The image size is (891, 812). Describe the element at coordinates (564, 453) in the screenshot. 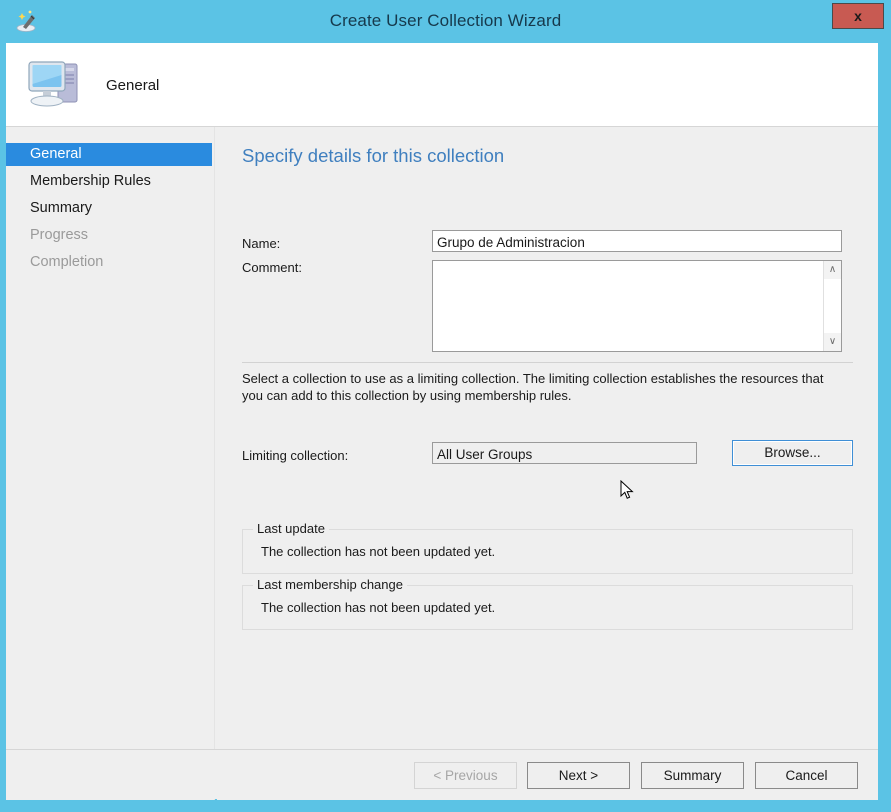

I see `limiting-collection-input` at that location.